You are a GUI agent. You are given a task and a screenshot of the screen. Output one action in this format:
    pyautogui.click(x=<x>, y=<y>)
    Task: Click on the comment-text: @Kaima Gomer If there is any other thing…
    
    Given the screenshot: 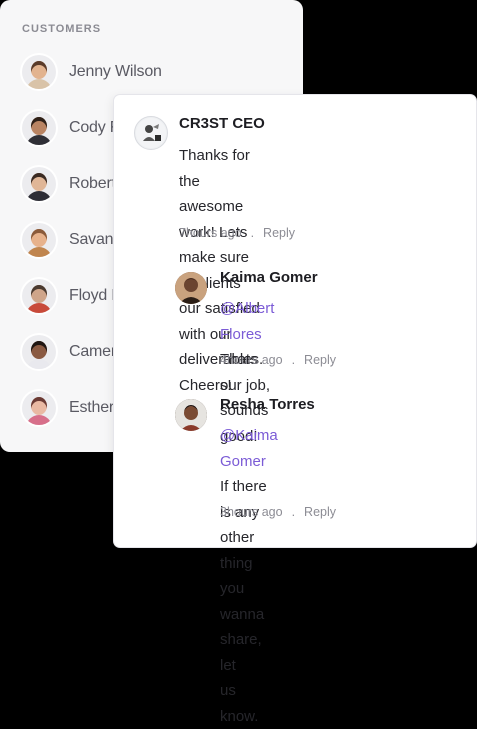 What is the action you would take?
    pyautogui.click(x=249, y=576)
    